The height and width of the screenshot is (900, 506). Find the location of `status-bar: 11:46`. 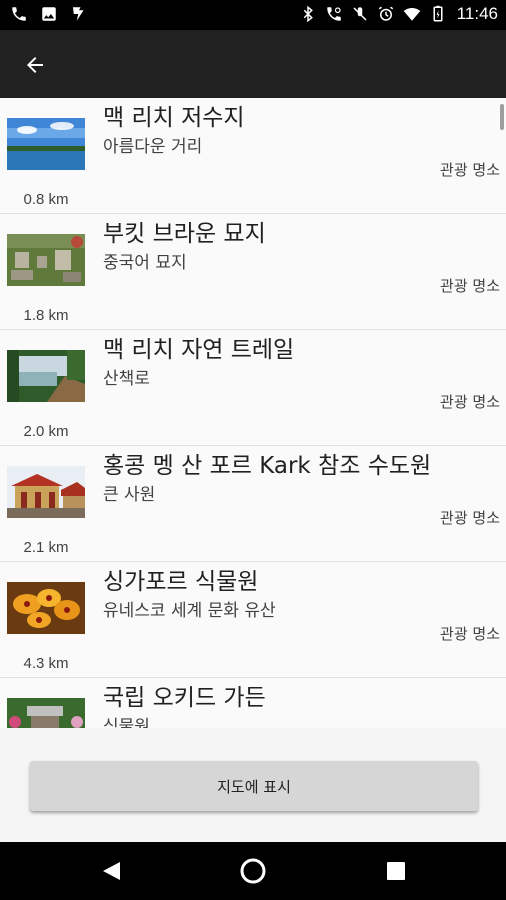

status-bar: 11:46 is located at coordinates (253, 15).